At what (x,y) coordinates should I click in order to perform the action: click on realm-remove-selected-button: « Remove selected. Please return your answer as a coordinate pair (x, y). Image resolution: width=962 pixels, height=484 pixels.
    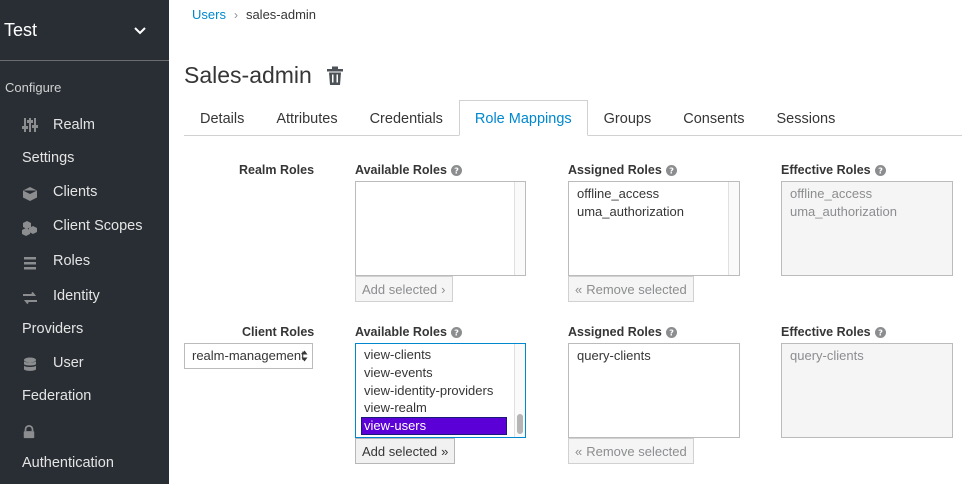
    Looking at the image, I should click on (631, 289).